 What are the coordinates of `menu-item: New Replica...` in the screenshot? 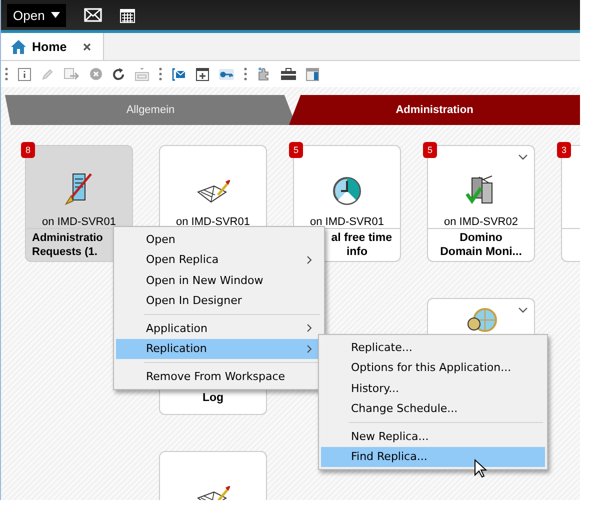 It's located at (433, 436).